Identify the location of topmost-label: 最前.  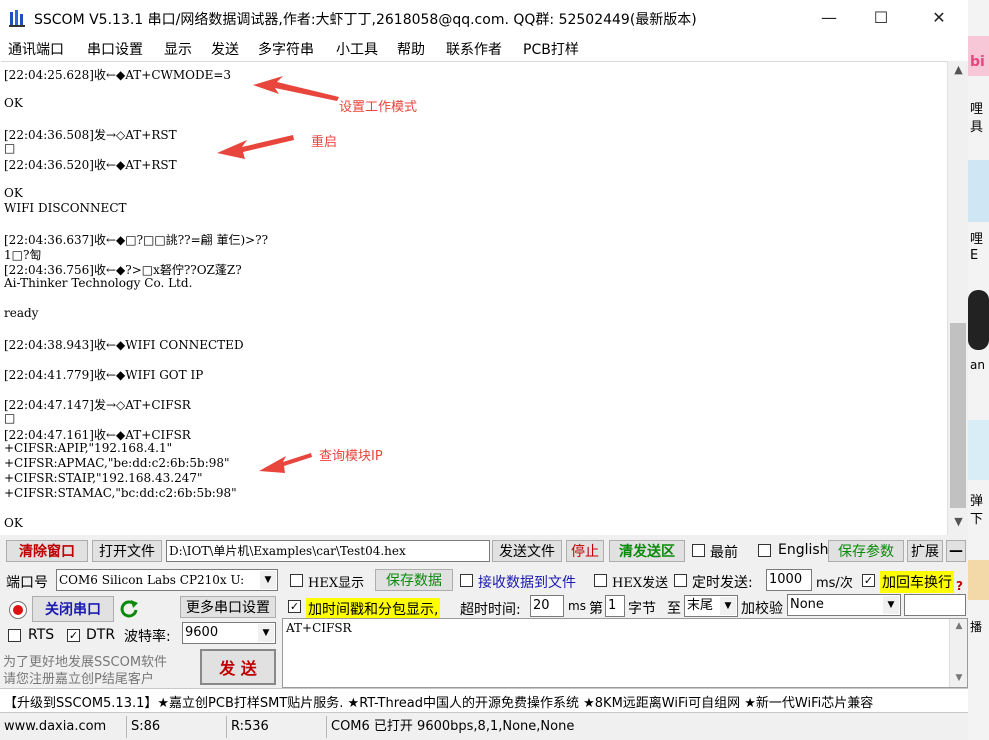
(724, 553).